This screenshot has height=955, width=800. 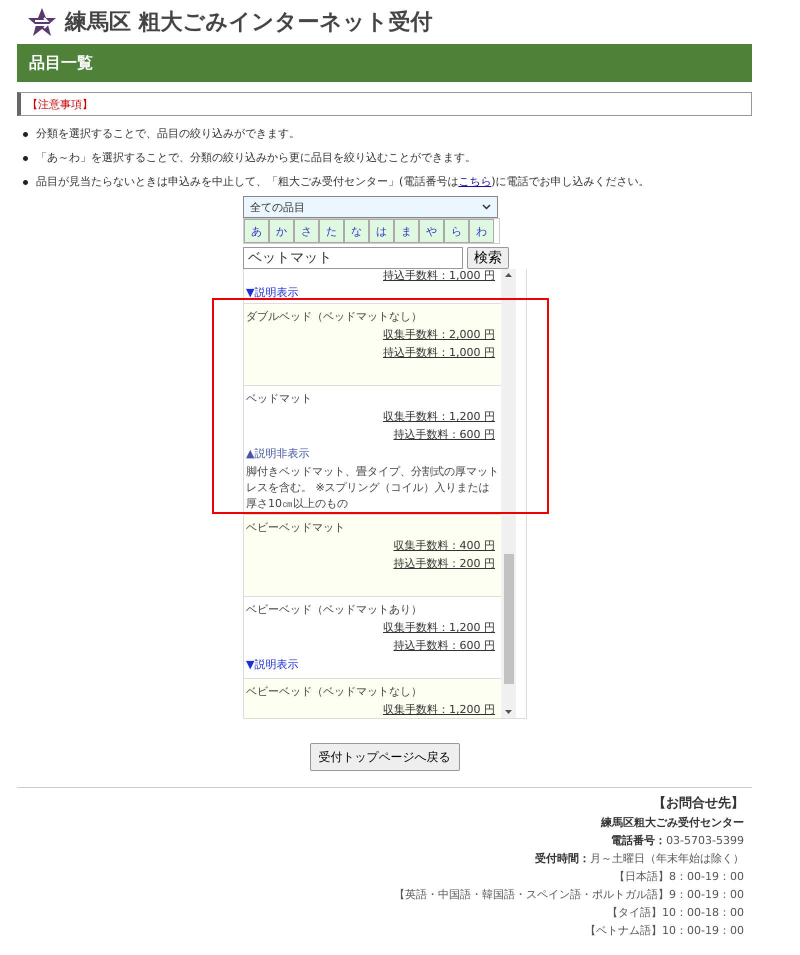 What do you see at coordinates (249, 23) in the screenshot?
I see `site-title: 練馬区 粗大ごみインターネット受付` at bounding box center [249, 23].